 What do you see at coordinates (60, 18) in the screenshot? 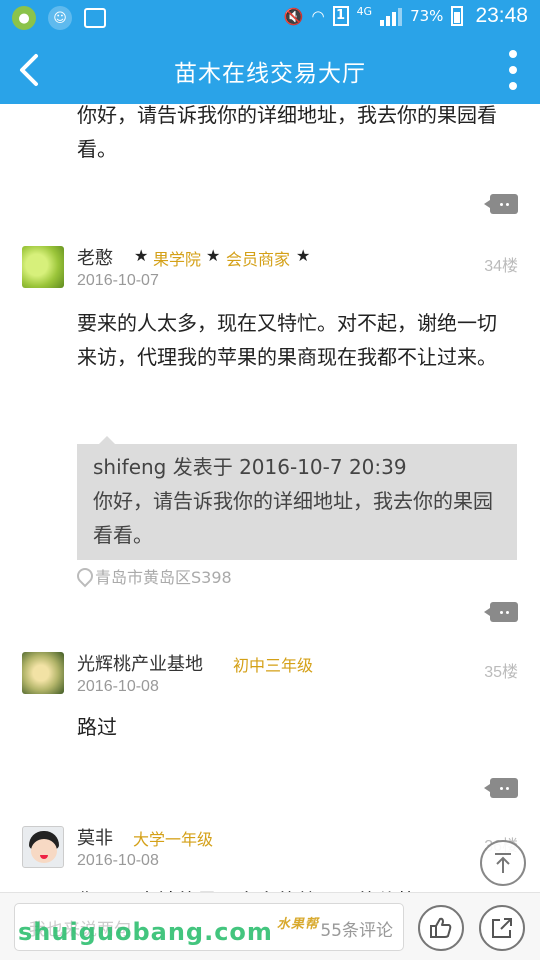
I see `face-notification-icon: ☺` at bounding box center [60, 18].